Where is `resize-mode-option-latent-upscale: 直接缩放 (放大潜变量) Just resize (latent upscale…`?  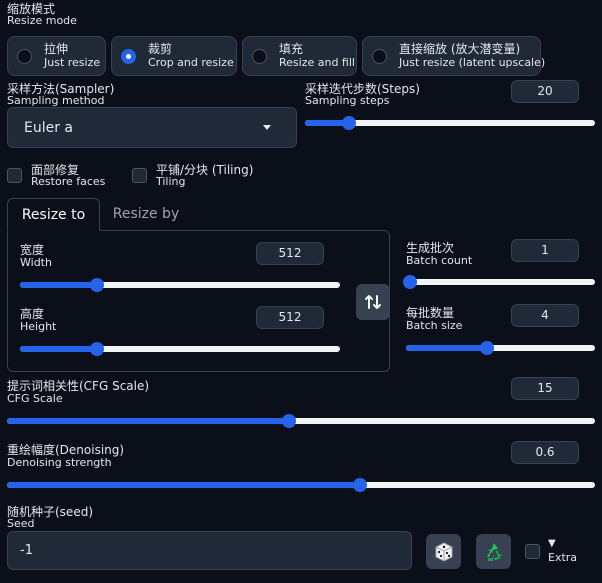
resize-mode-option-latent-upscale: 直接缩放 (放大潜变量) Just resize (latent upscale… is located at coordinates (453, 56).